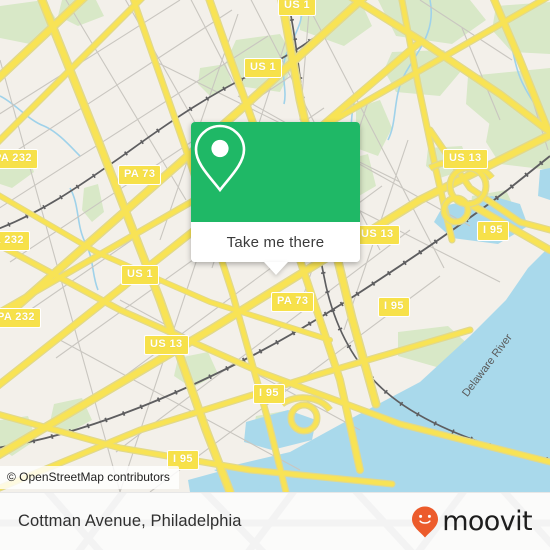 The height and width of the screenshot is (550, 550). I want to click on popup-tail, so click(275, 268).